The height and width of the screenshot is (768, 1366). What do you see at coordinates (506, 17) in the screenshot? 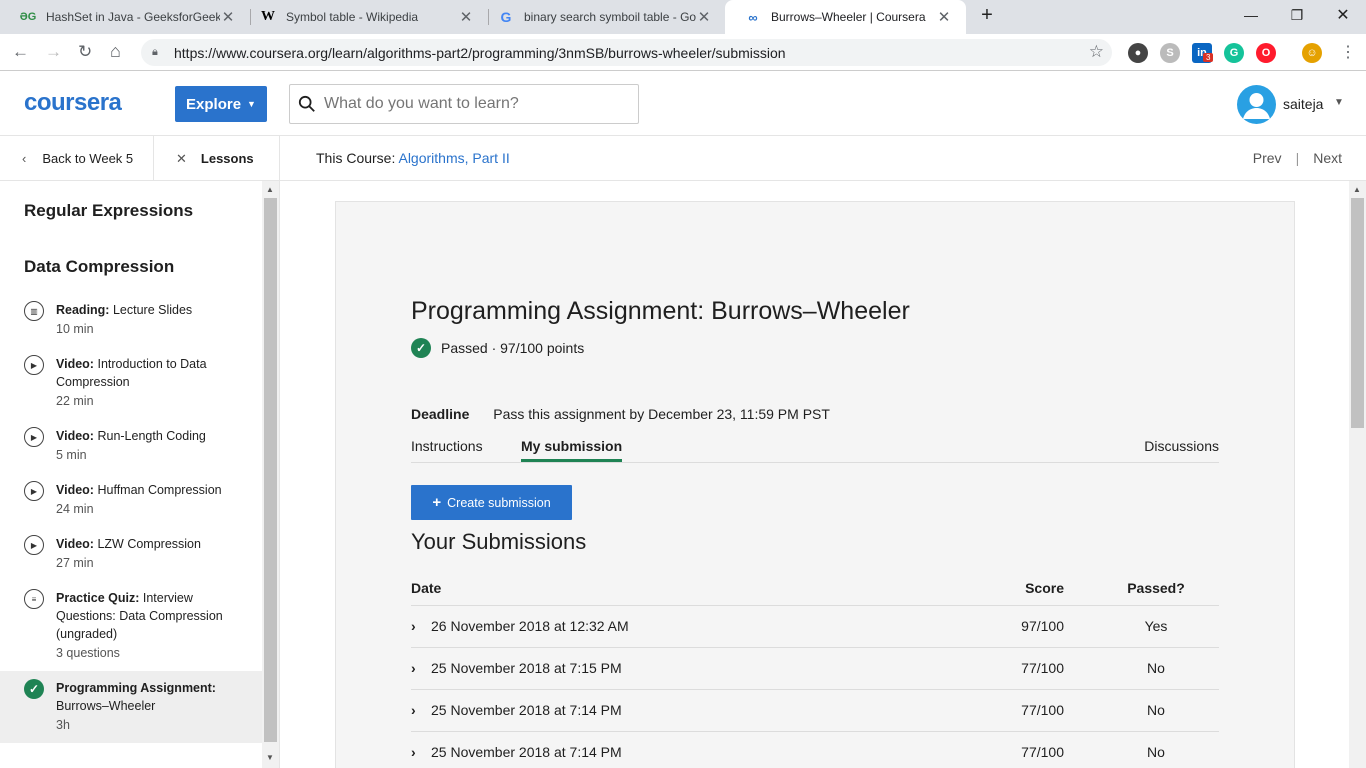
I see `google-icon: G` at bounding box center [506, 17].